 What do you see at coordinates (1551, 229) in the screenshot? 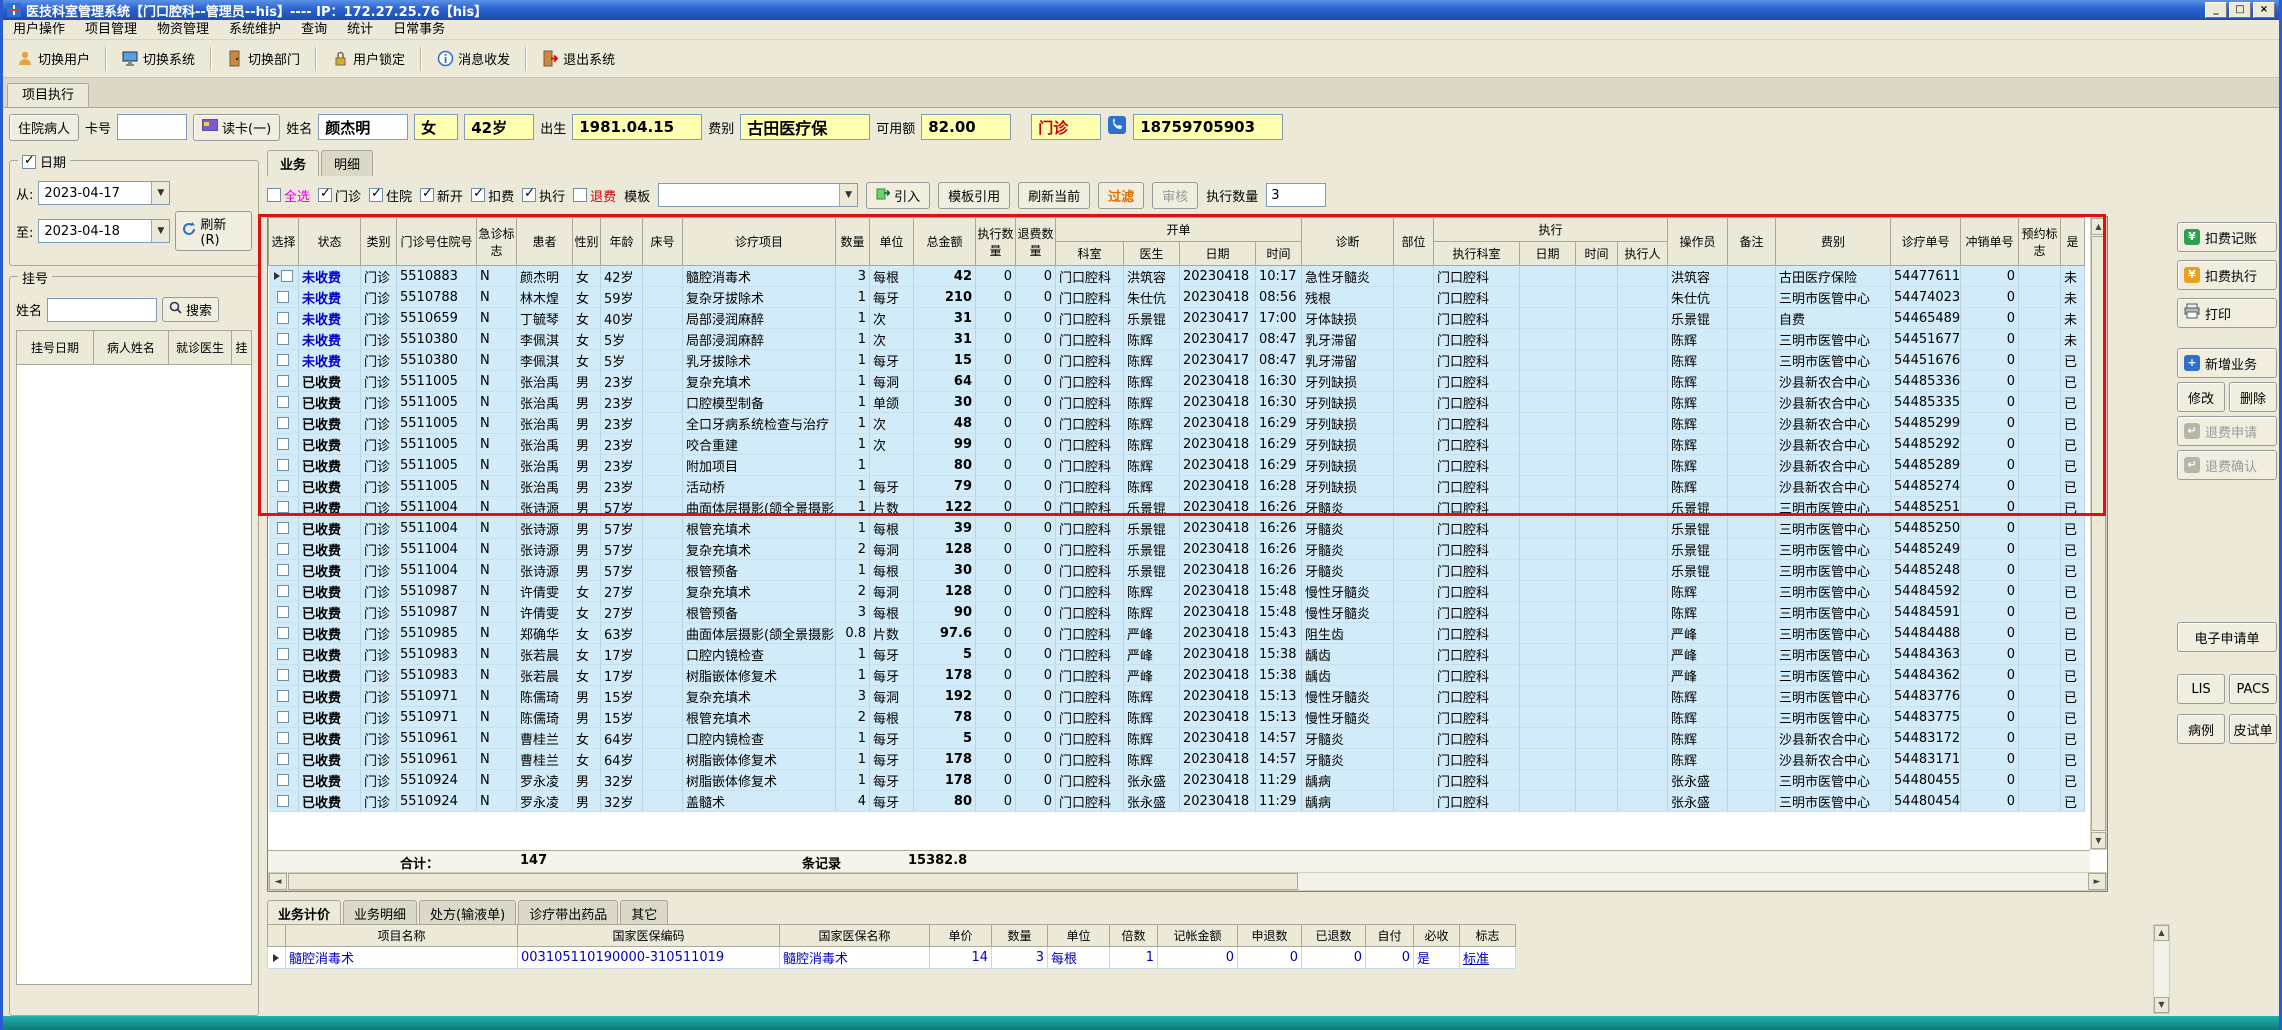
I see `col-header-exec-group: 执行` at bounding box center [1551, 229].